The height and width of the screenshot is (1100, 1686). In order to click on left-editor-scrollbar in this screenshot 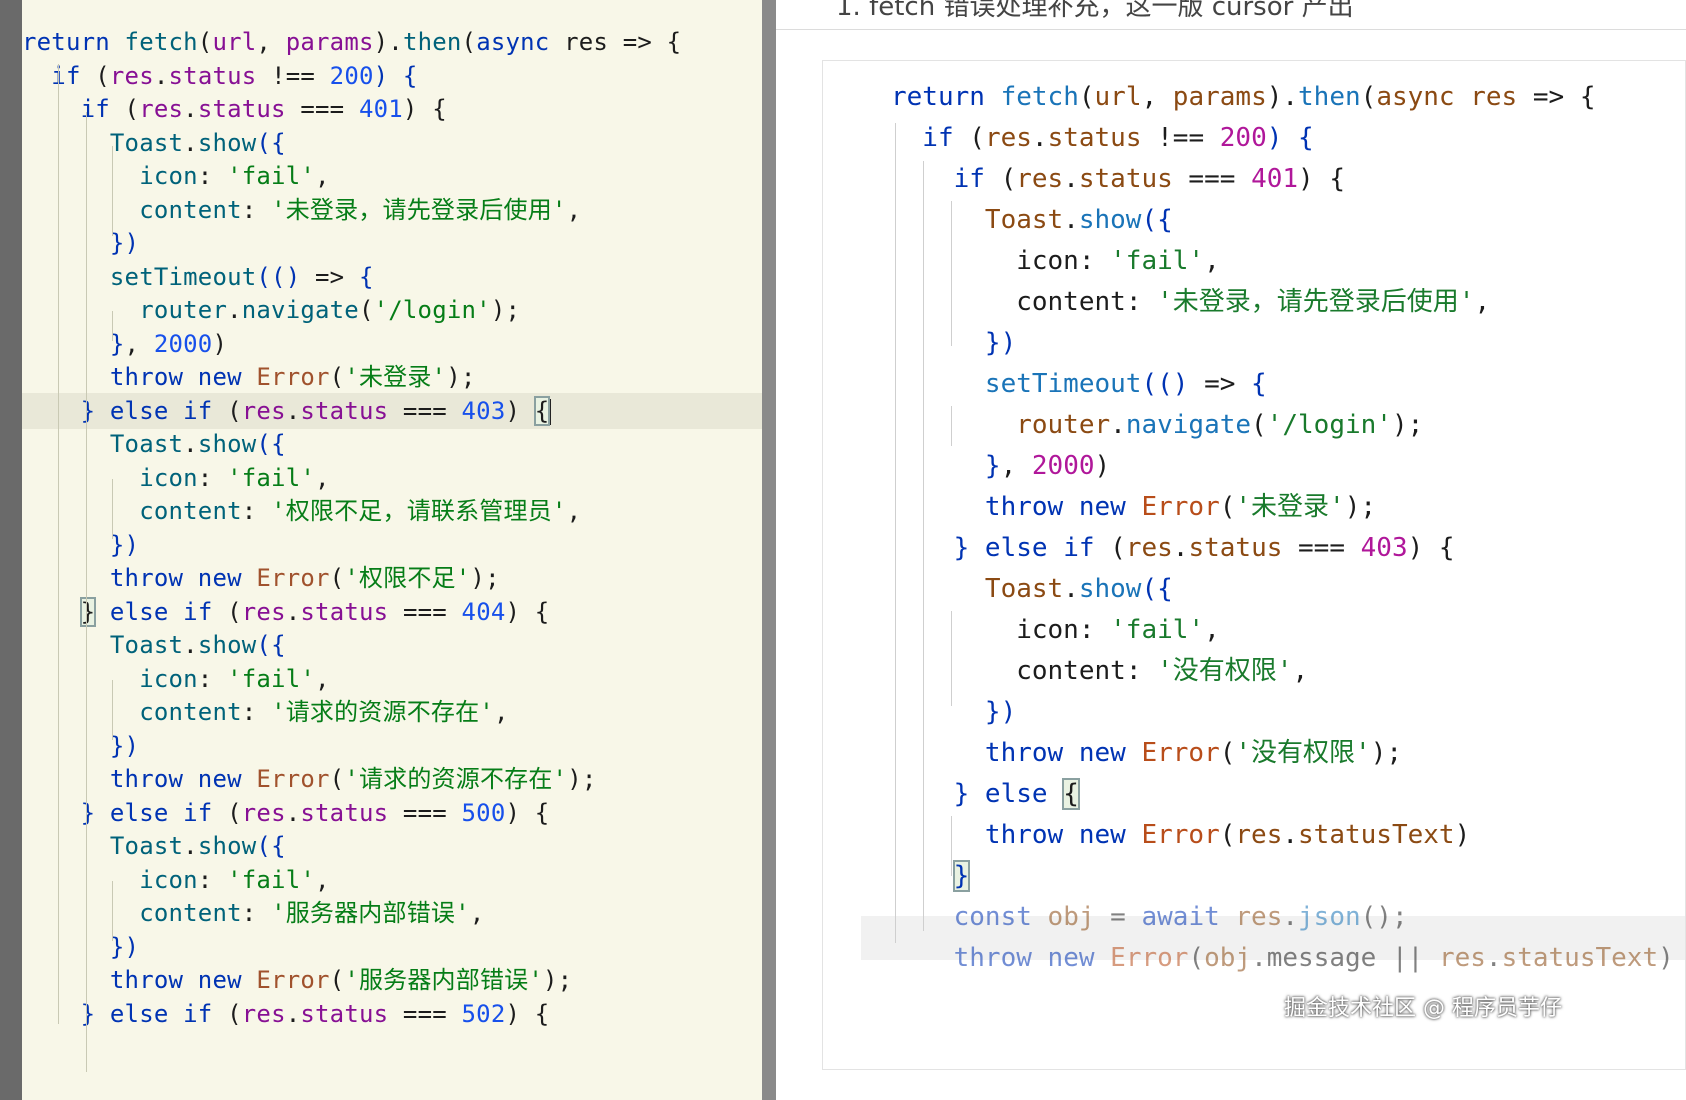, I will do `click(769, 550)`.